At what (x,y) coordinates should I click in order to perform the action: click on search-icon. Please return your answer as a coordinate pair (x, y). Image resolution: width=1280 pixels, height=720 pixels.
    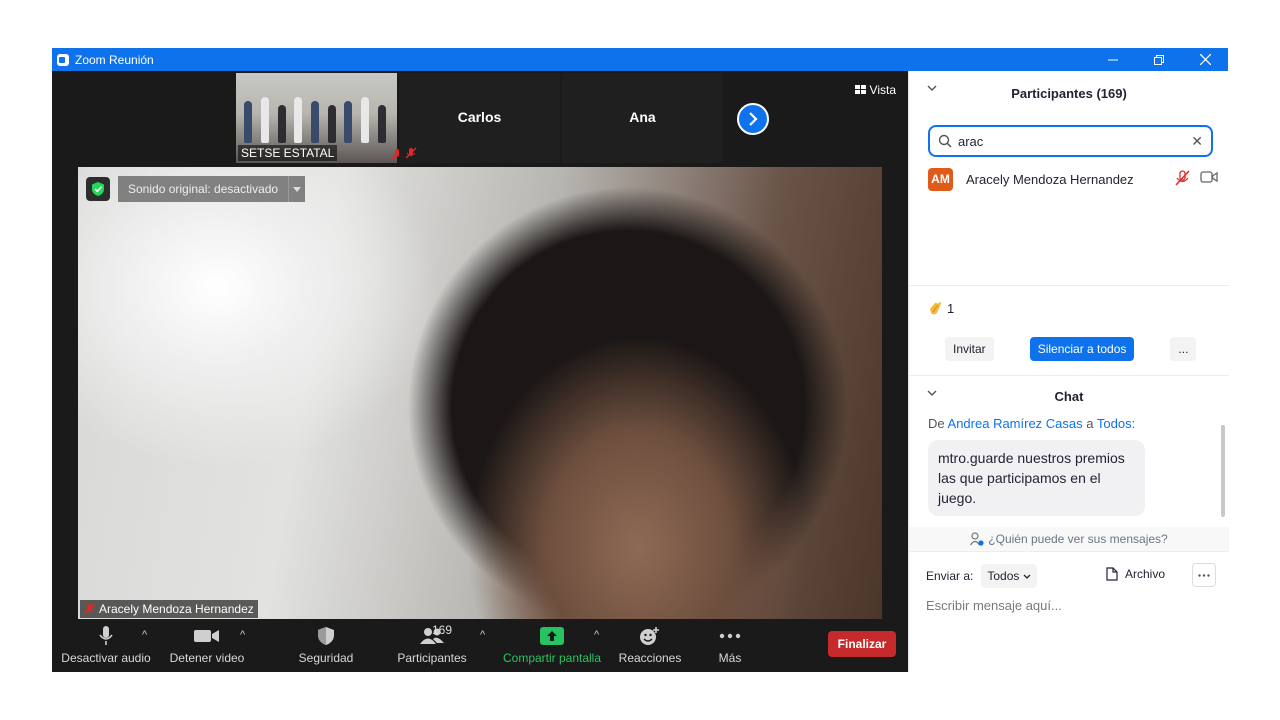
    Looking at the image, I should click on (945, 141).